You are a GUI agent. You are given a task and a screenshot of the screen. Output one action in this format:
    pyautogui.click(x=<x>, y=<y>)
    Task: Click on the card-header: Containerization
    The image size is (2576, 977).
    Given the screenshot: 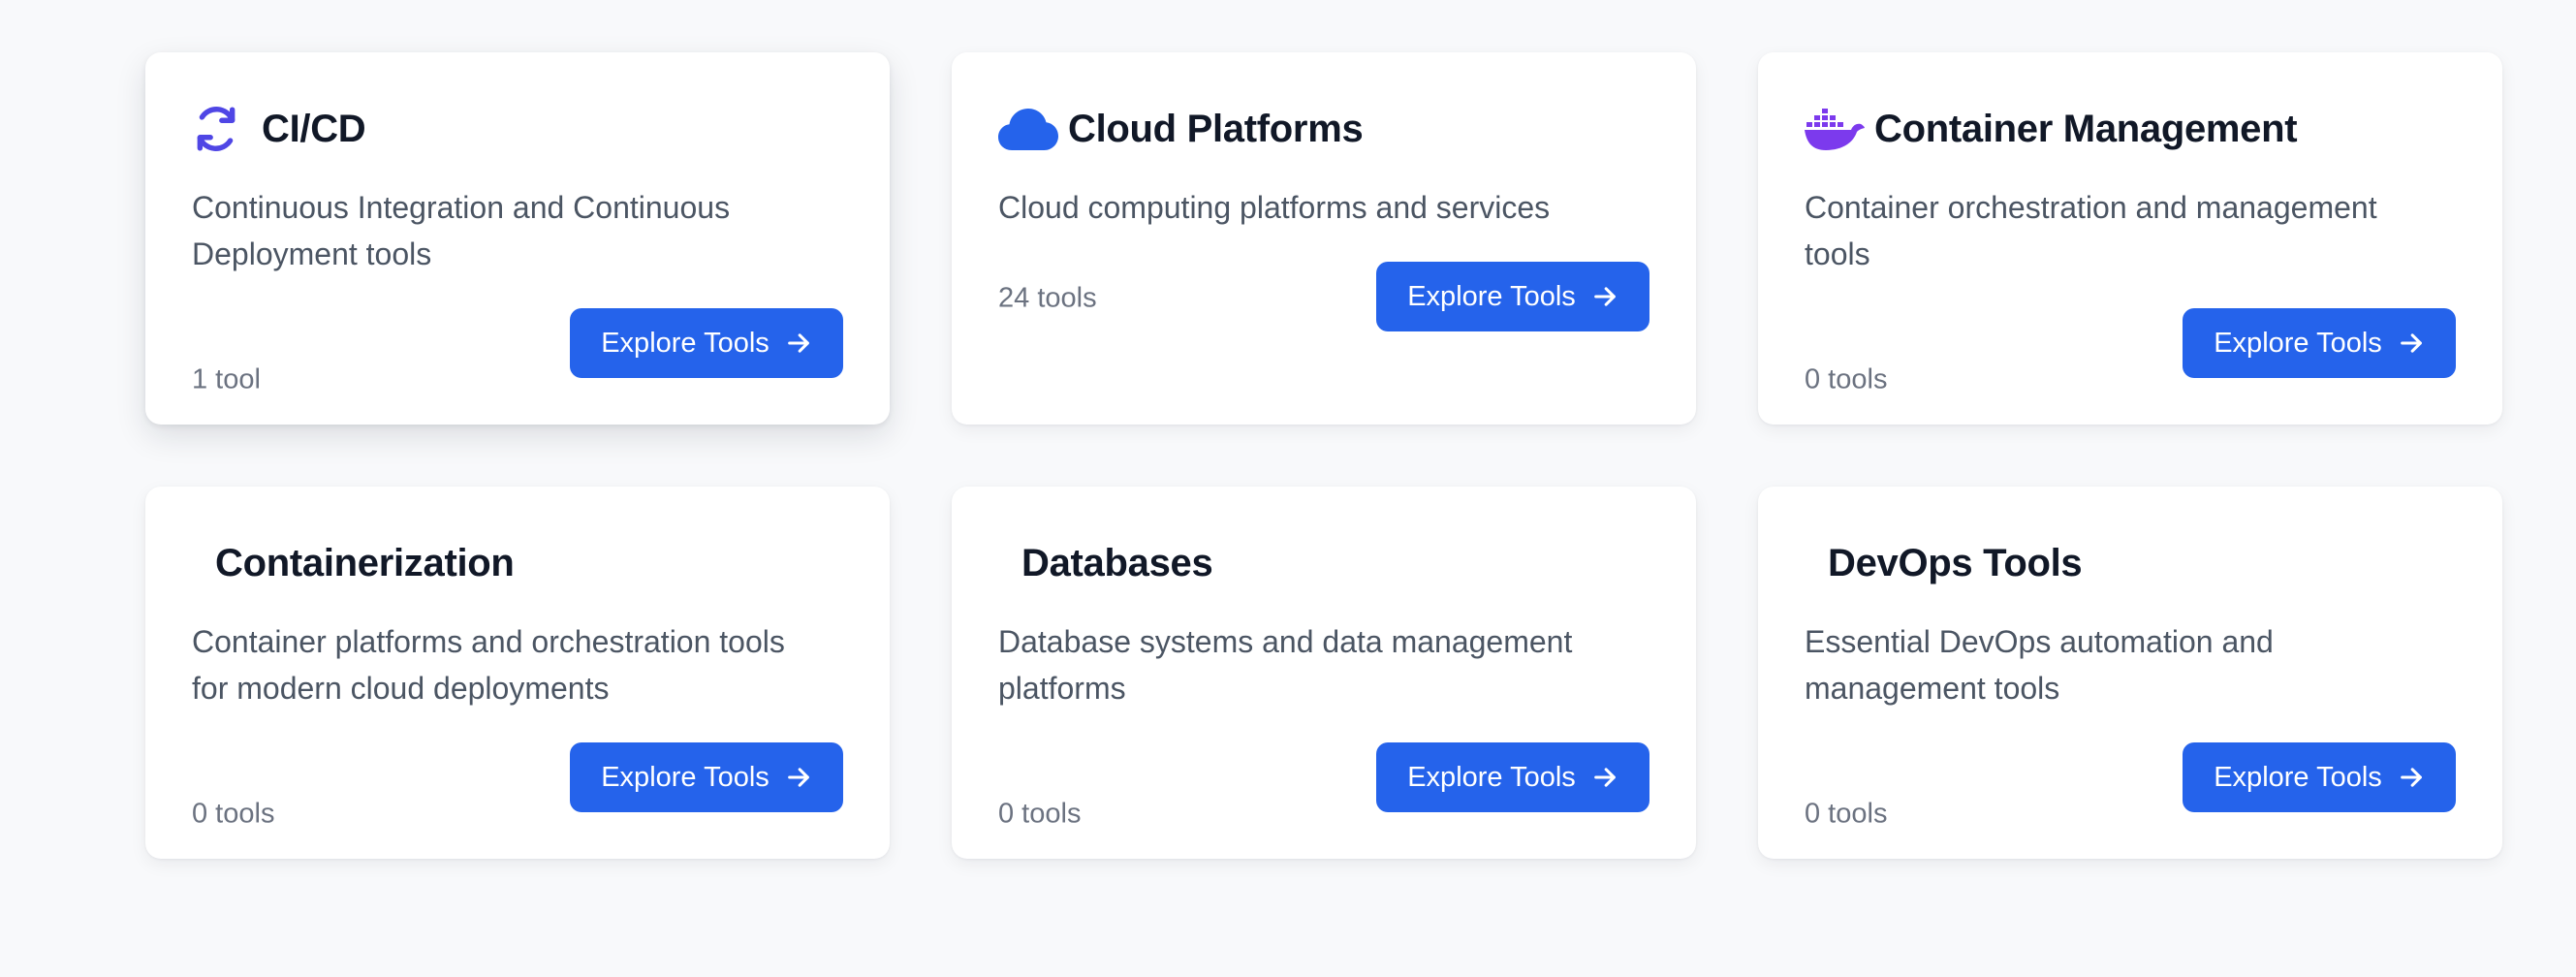 What is the action you would take?
    pyautogui.click(x=353, y=563)
    